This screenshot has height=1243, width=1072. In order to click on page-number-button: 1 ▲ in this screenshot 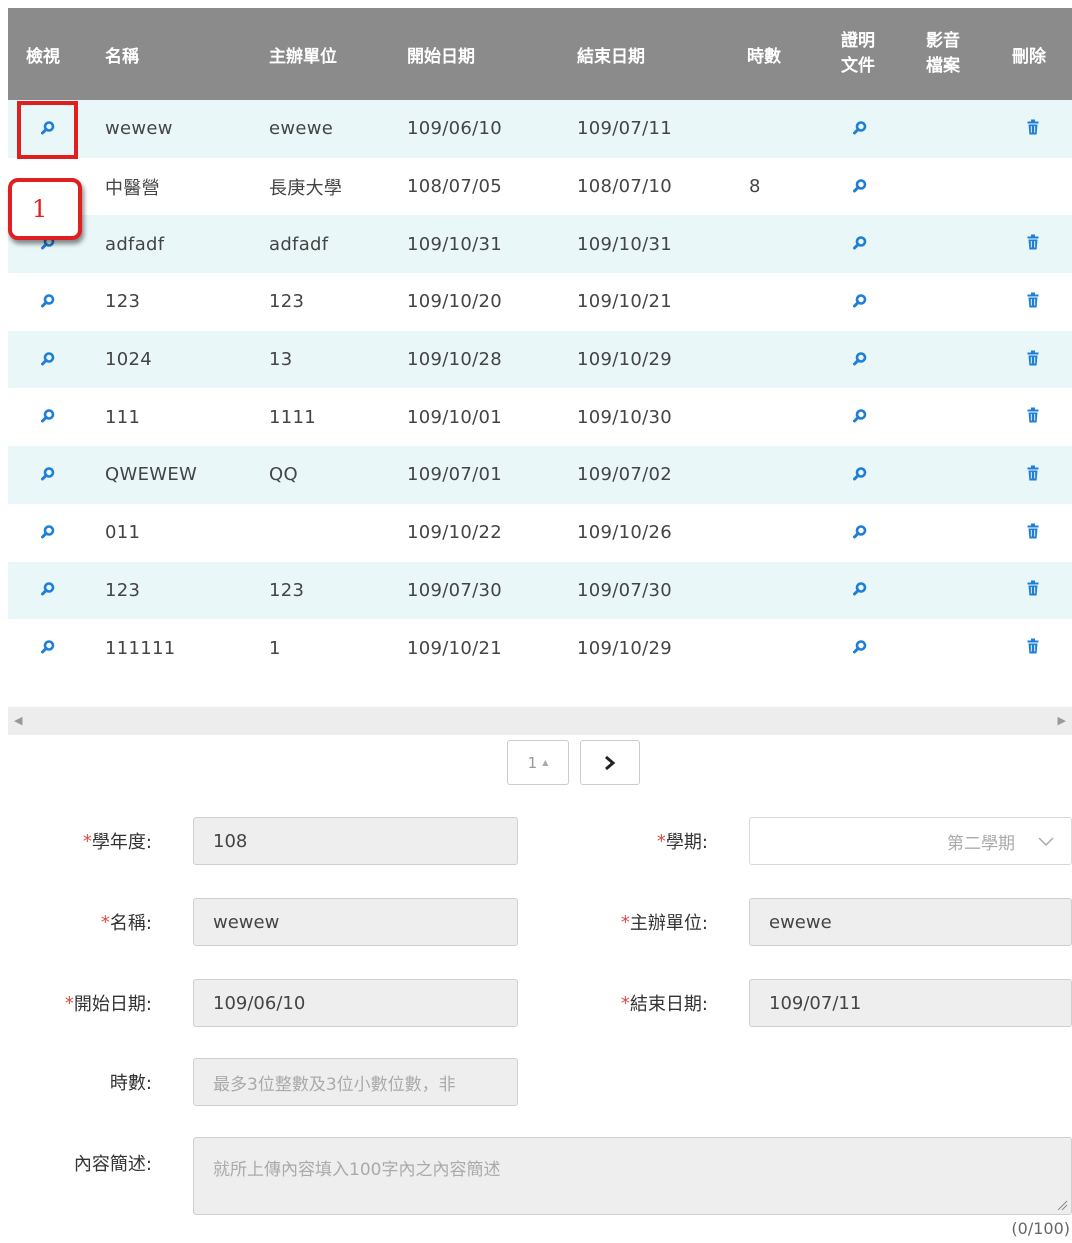, I will do `click(538, 762)`.